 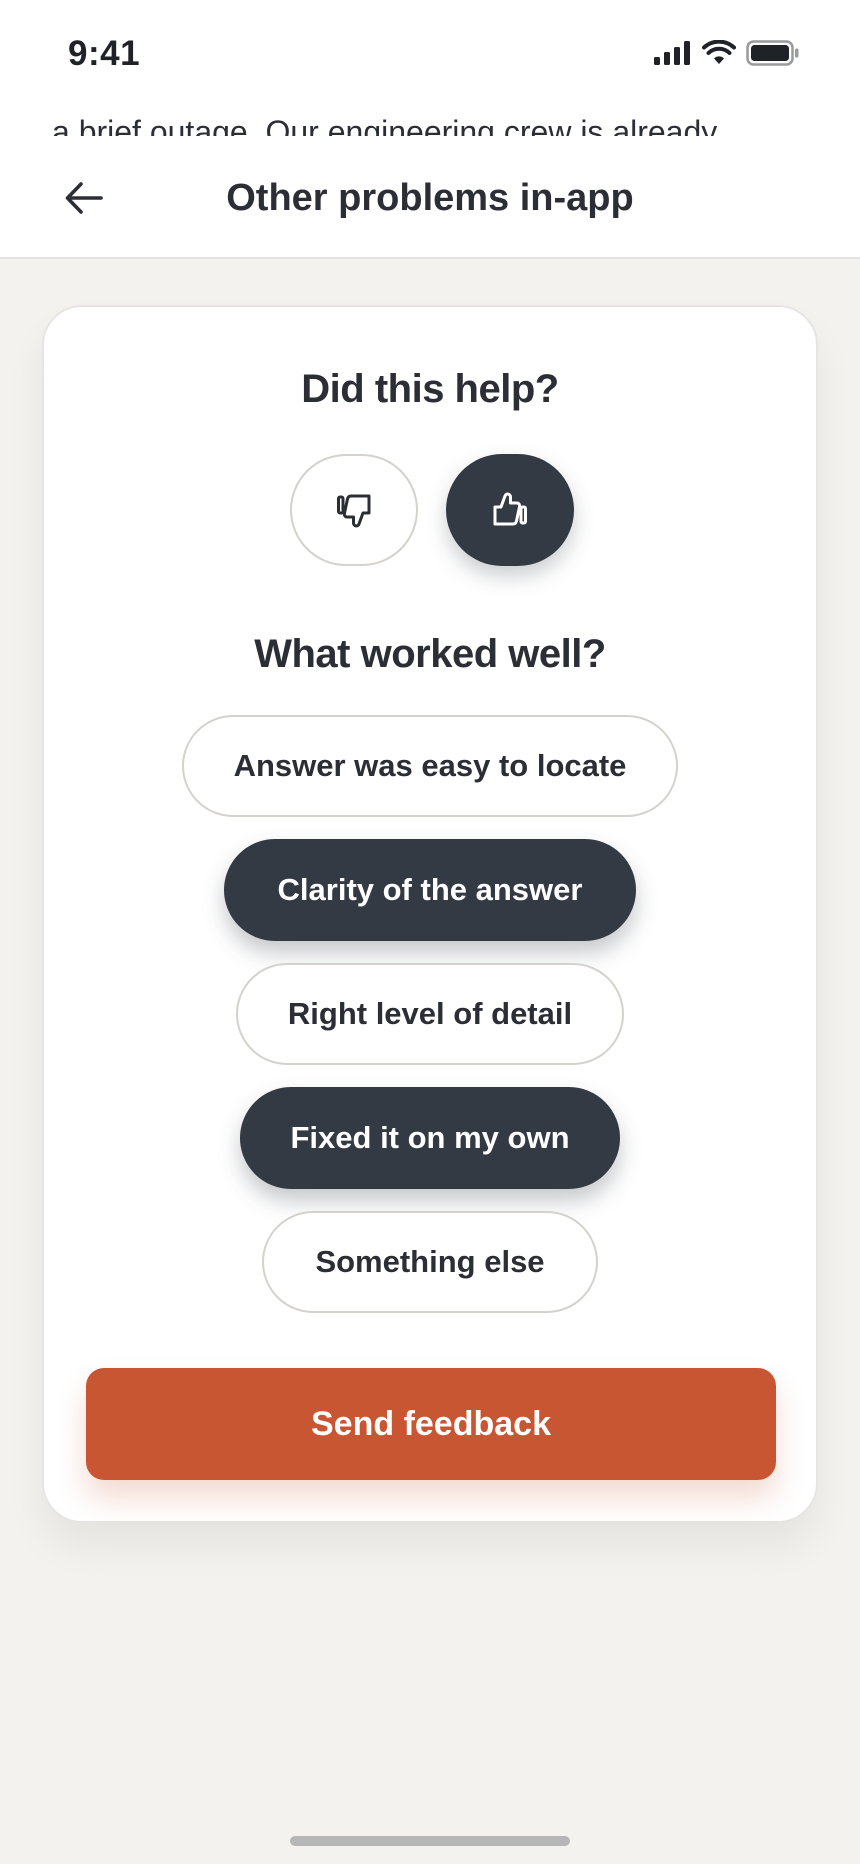 I want to click on send-feedback-button: Send feedback, so click(x=431, y=1424).